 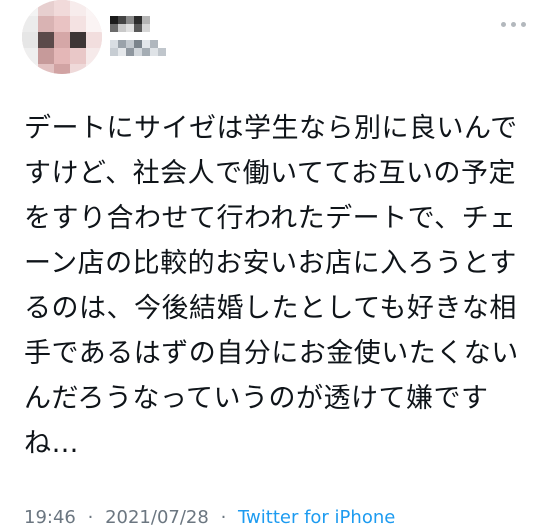 I want to click on author-avatar, so click(x=62, y=37).